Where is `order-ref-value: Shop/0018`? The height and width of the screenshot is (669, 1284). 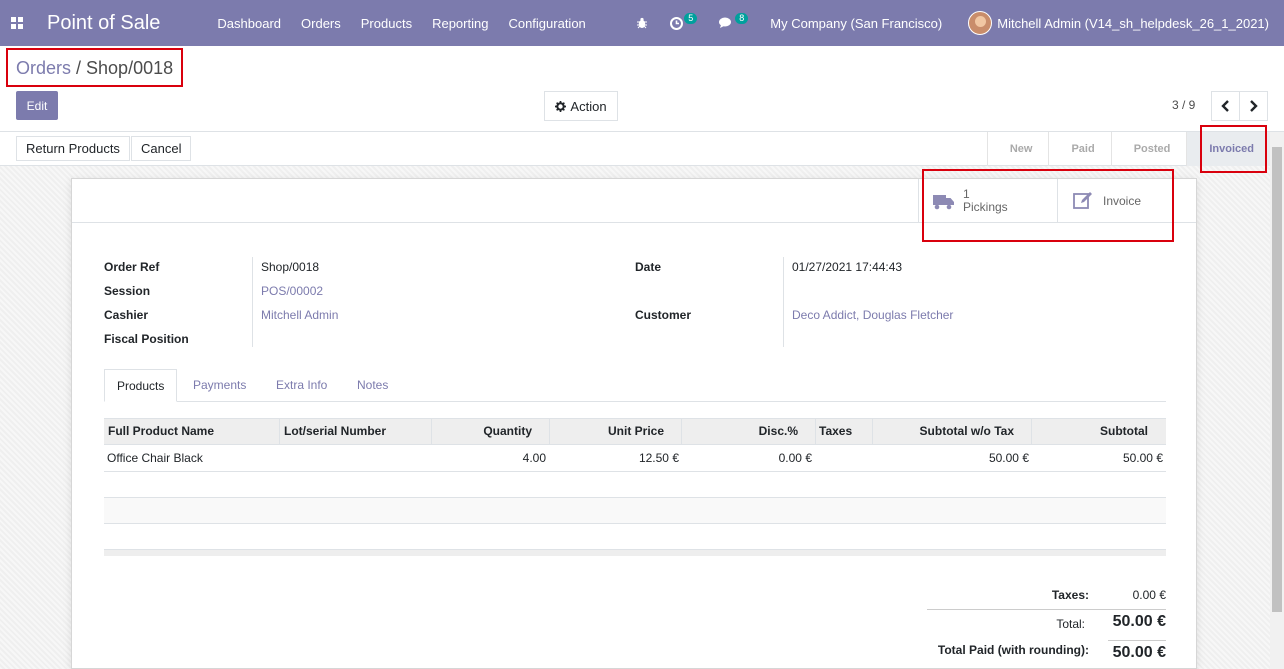
order-ref-value: Shop/0018 is located at coordinates (290, 267).